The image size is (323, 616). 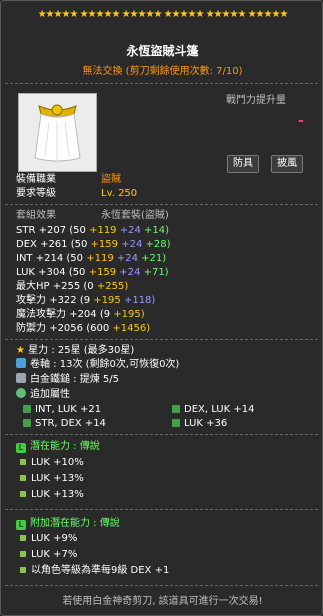 What do you see at coordinates (162, 51) in the screenshot?
I see `item-name: 永恆盜賊斗篷` at bounding box center [162, 51].